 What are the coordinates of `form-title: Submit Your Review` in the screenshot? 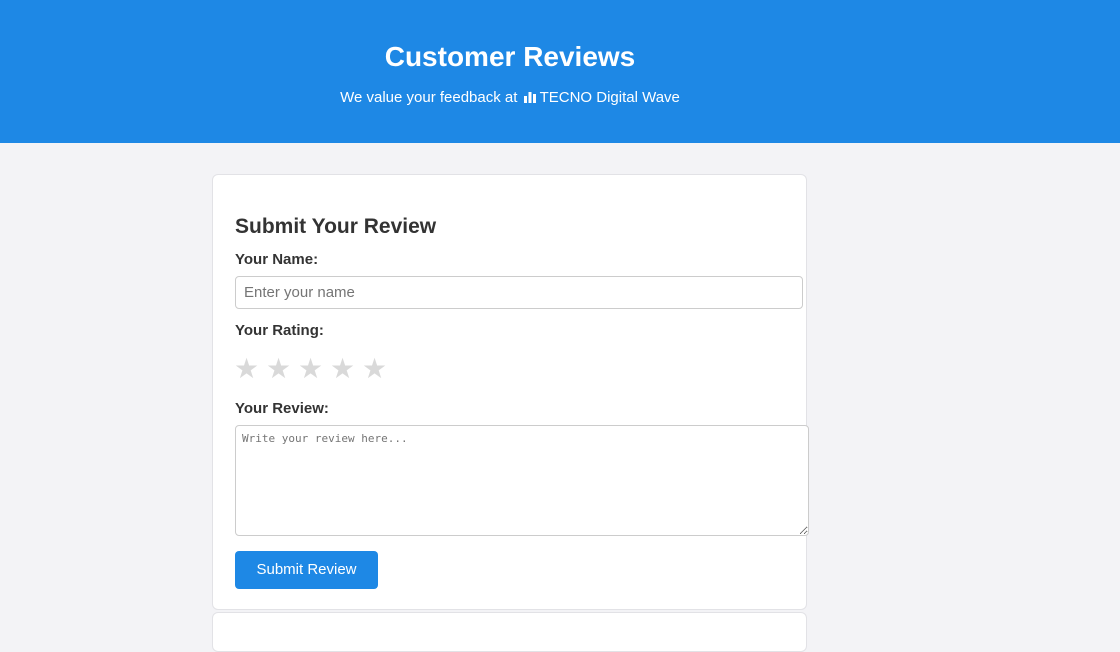 It's located at (336, 226).